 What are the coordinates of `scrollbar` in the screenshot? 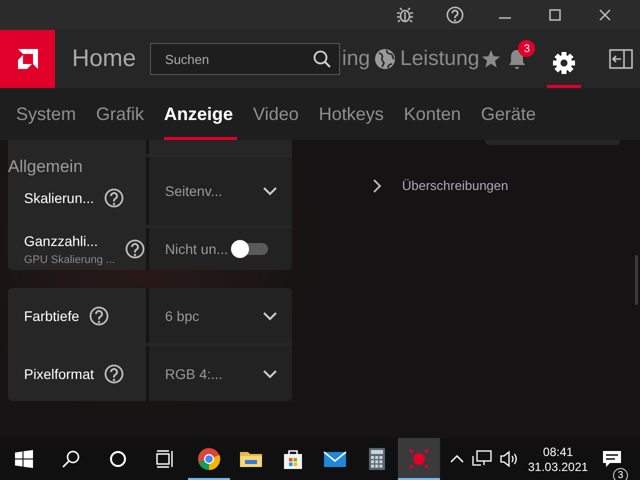 It's located at (636, 280).